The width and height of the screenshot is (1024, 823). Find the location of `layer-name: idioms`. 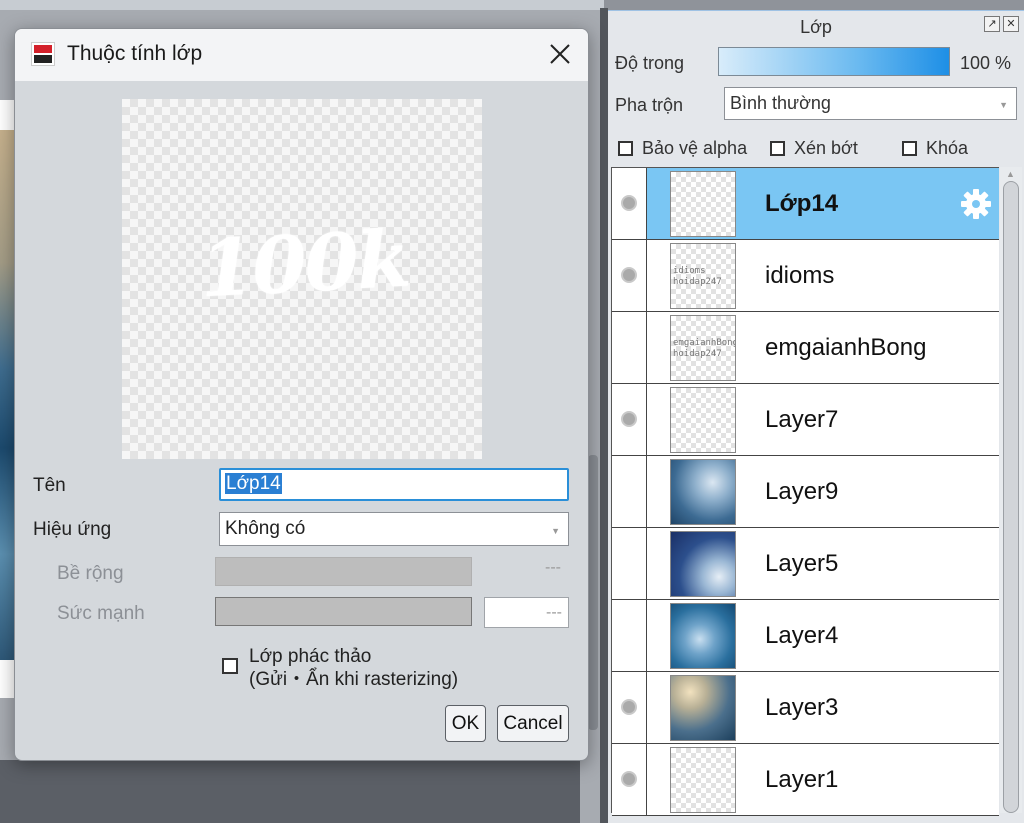

layer-name: idioms is located at coordinates (800, 275).